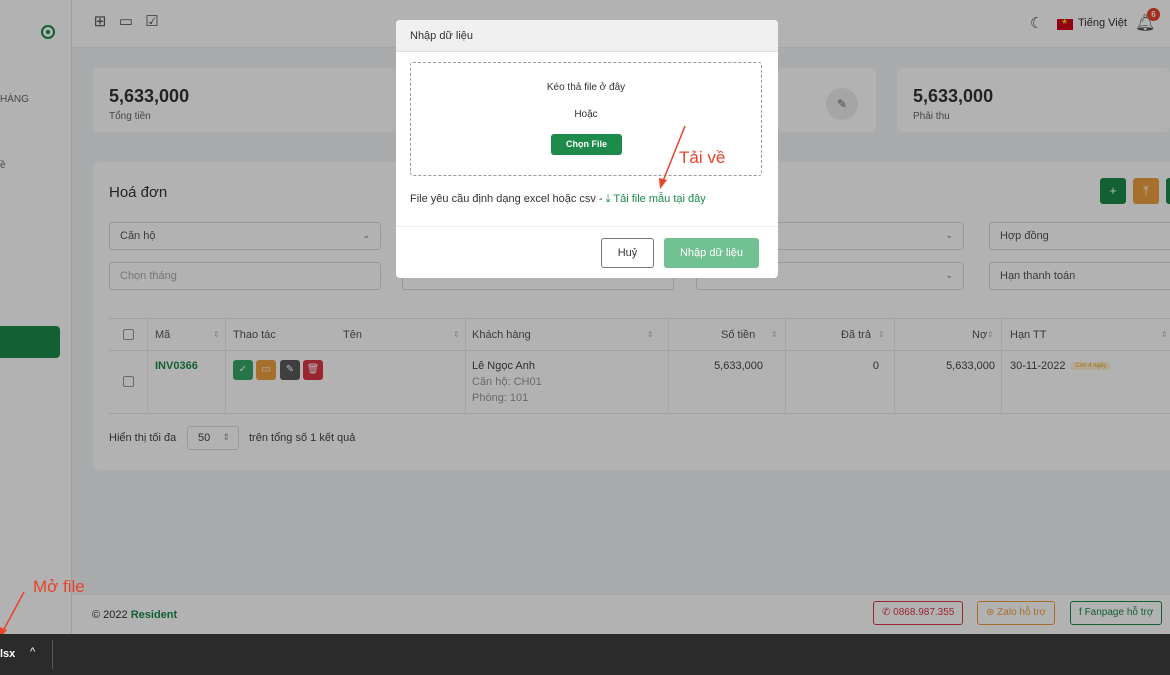 This screenshot has width=1170, height=675. What do you see at coordinates (32, 652) in the screenshot?
I see `chevron-up-icon: ^` at bounding box center [32, 652].